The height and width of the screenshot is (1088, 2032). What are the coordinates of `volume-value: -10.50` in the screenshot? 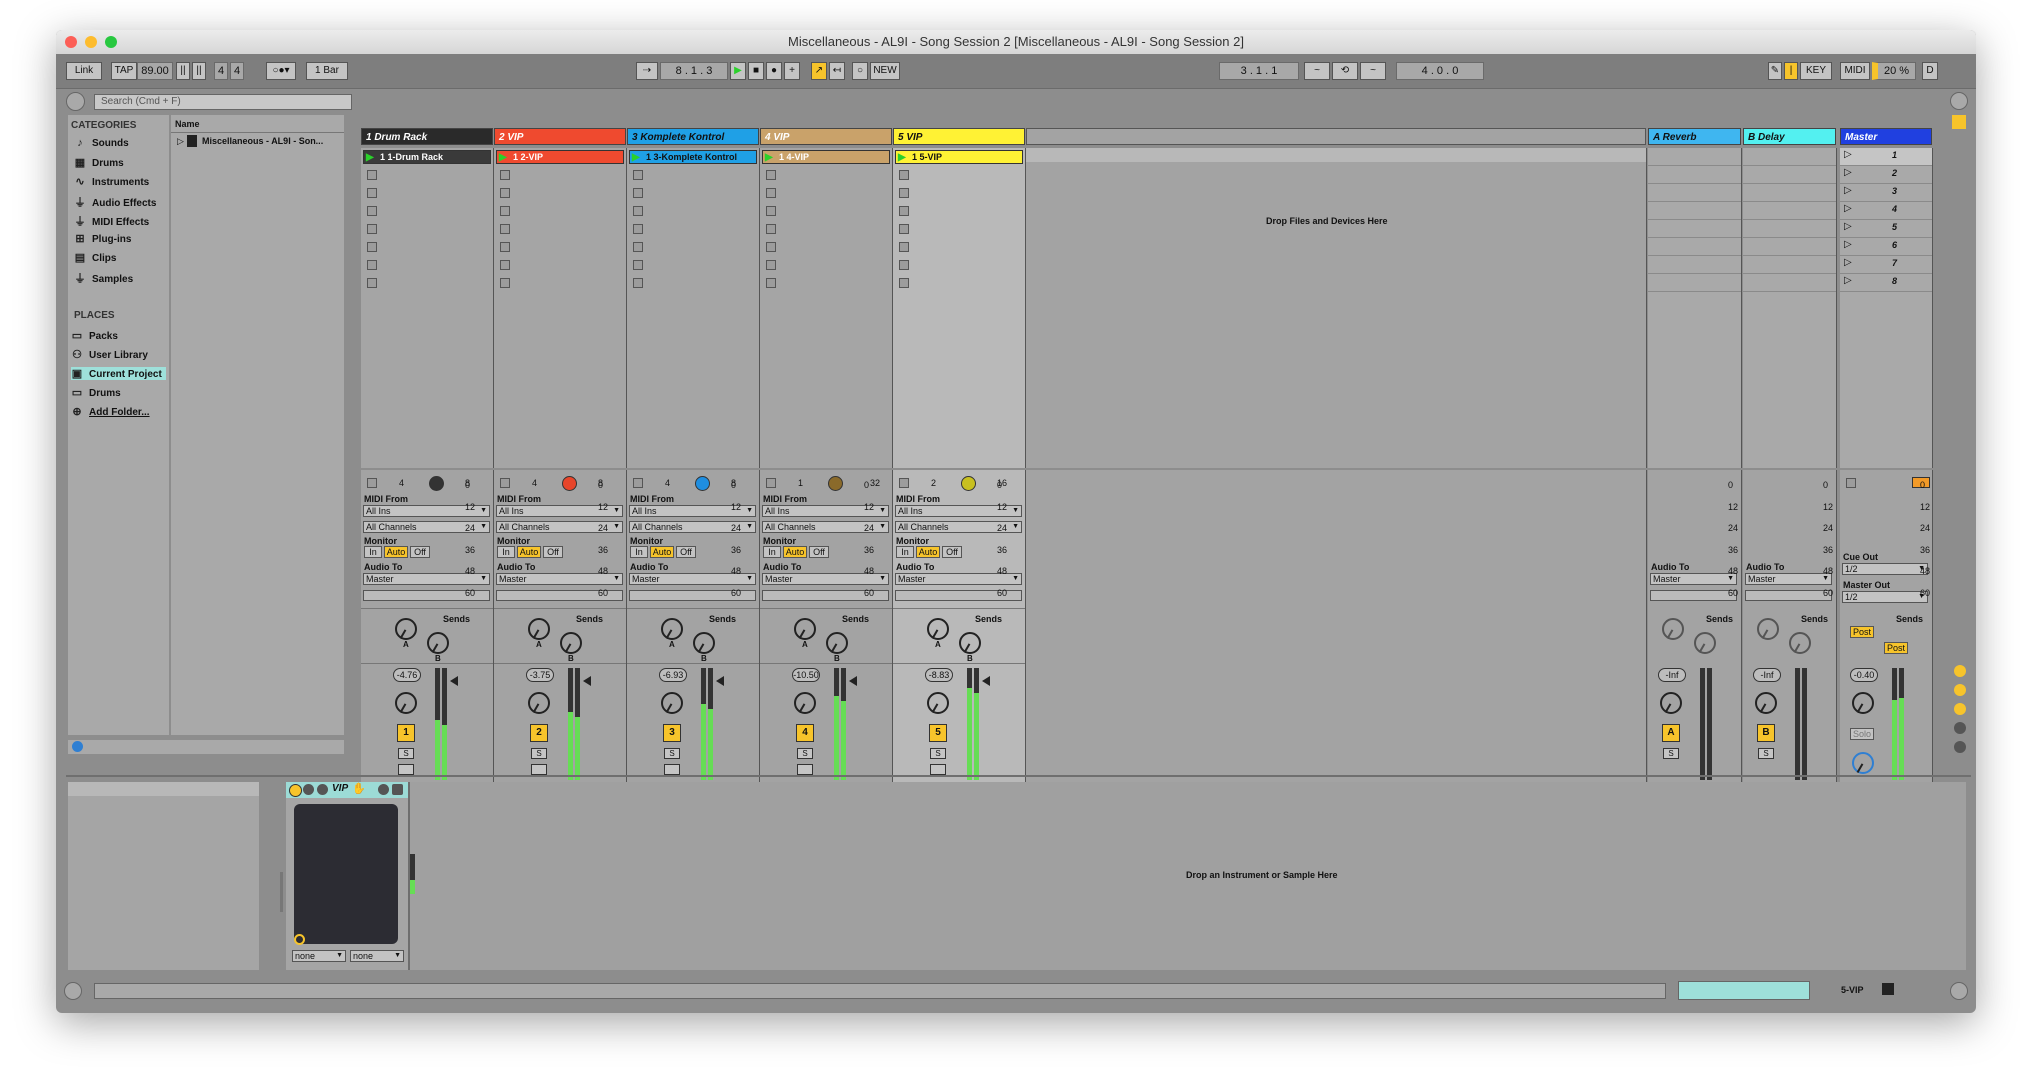 It's located at (806, 675).